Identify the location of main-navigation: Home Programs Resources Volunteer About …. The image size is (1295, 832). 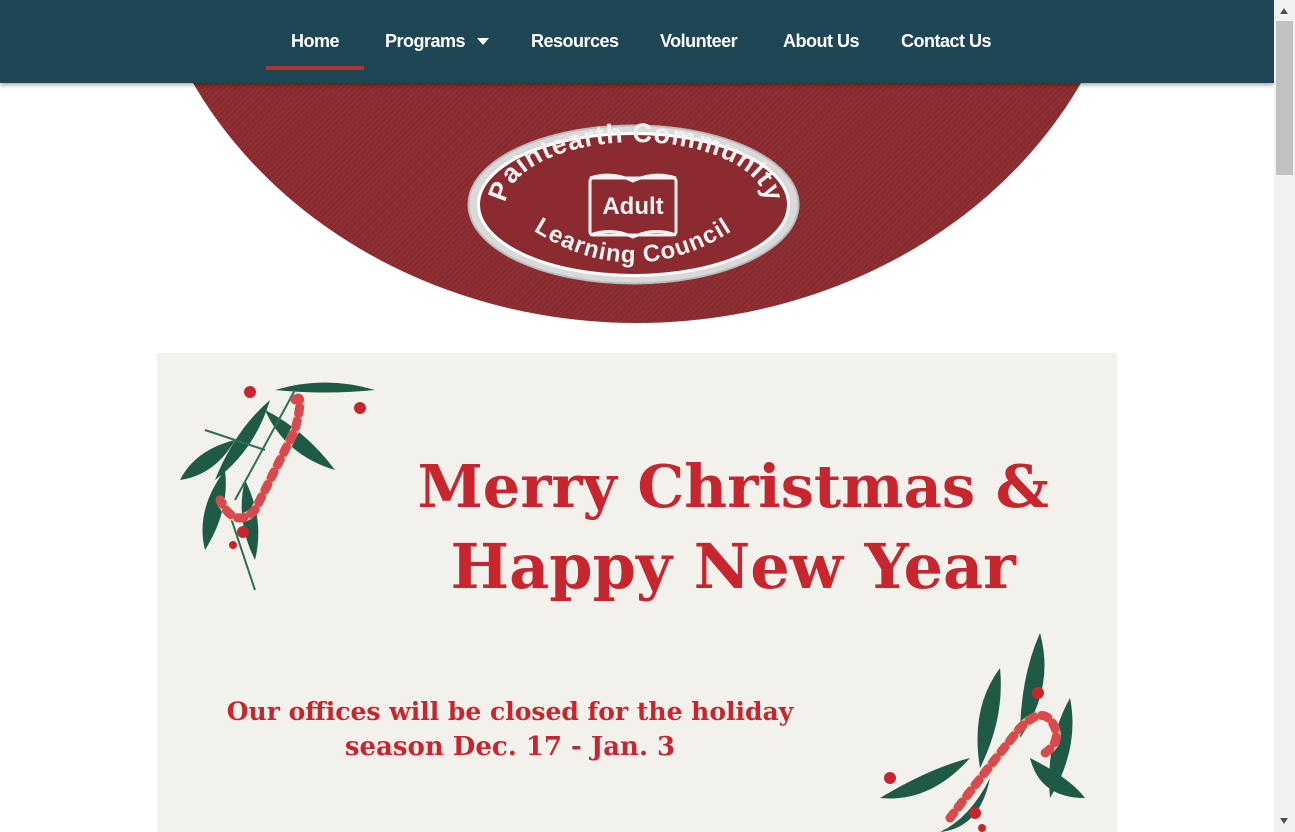
(637, 41).